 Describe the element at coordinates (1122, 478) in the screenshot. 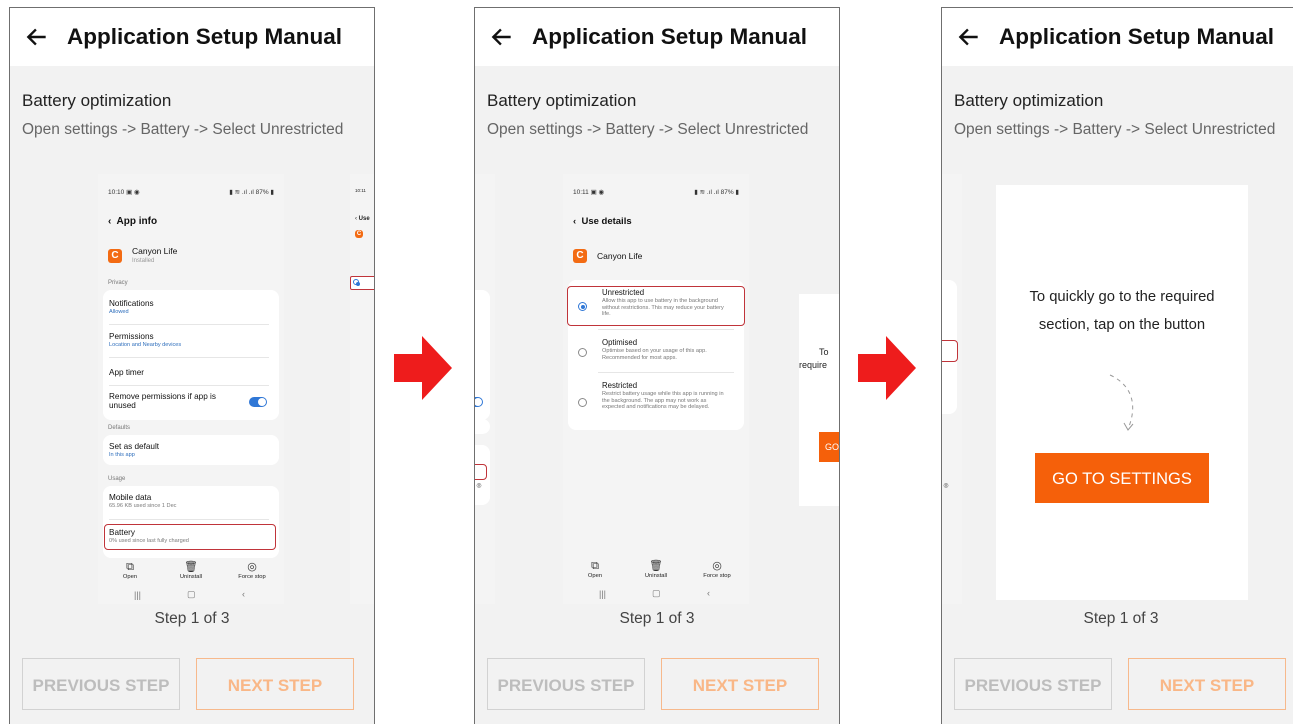

I see `go-to-settings-button: GO TO SETTINGS` at that location.